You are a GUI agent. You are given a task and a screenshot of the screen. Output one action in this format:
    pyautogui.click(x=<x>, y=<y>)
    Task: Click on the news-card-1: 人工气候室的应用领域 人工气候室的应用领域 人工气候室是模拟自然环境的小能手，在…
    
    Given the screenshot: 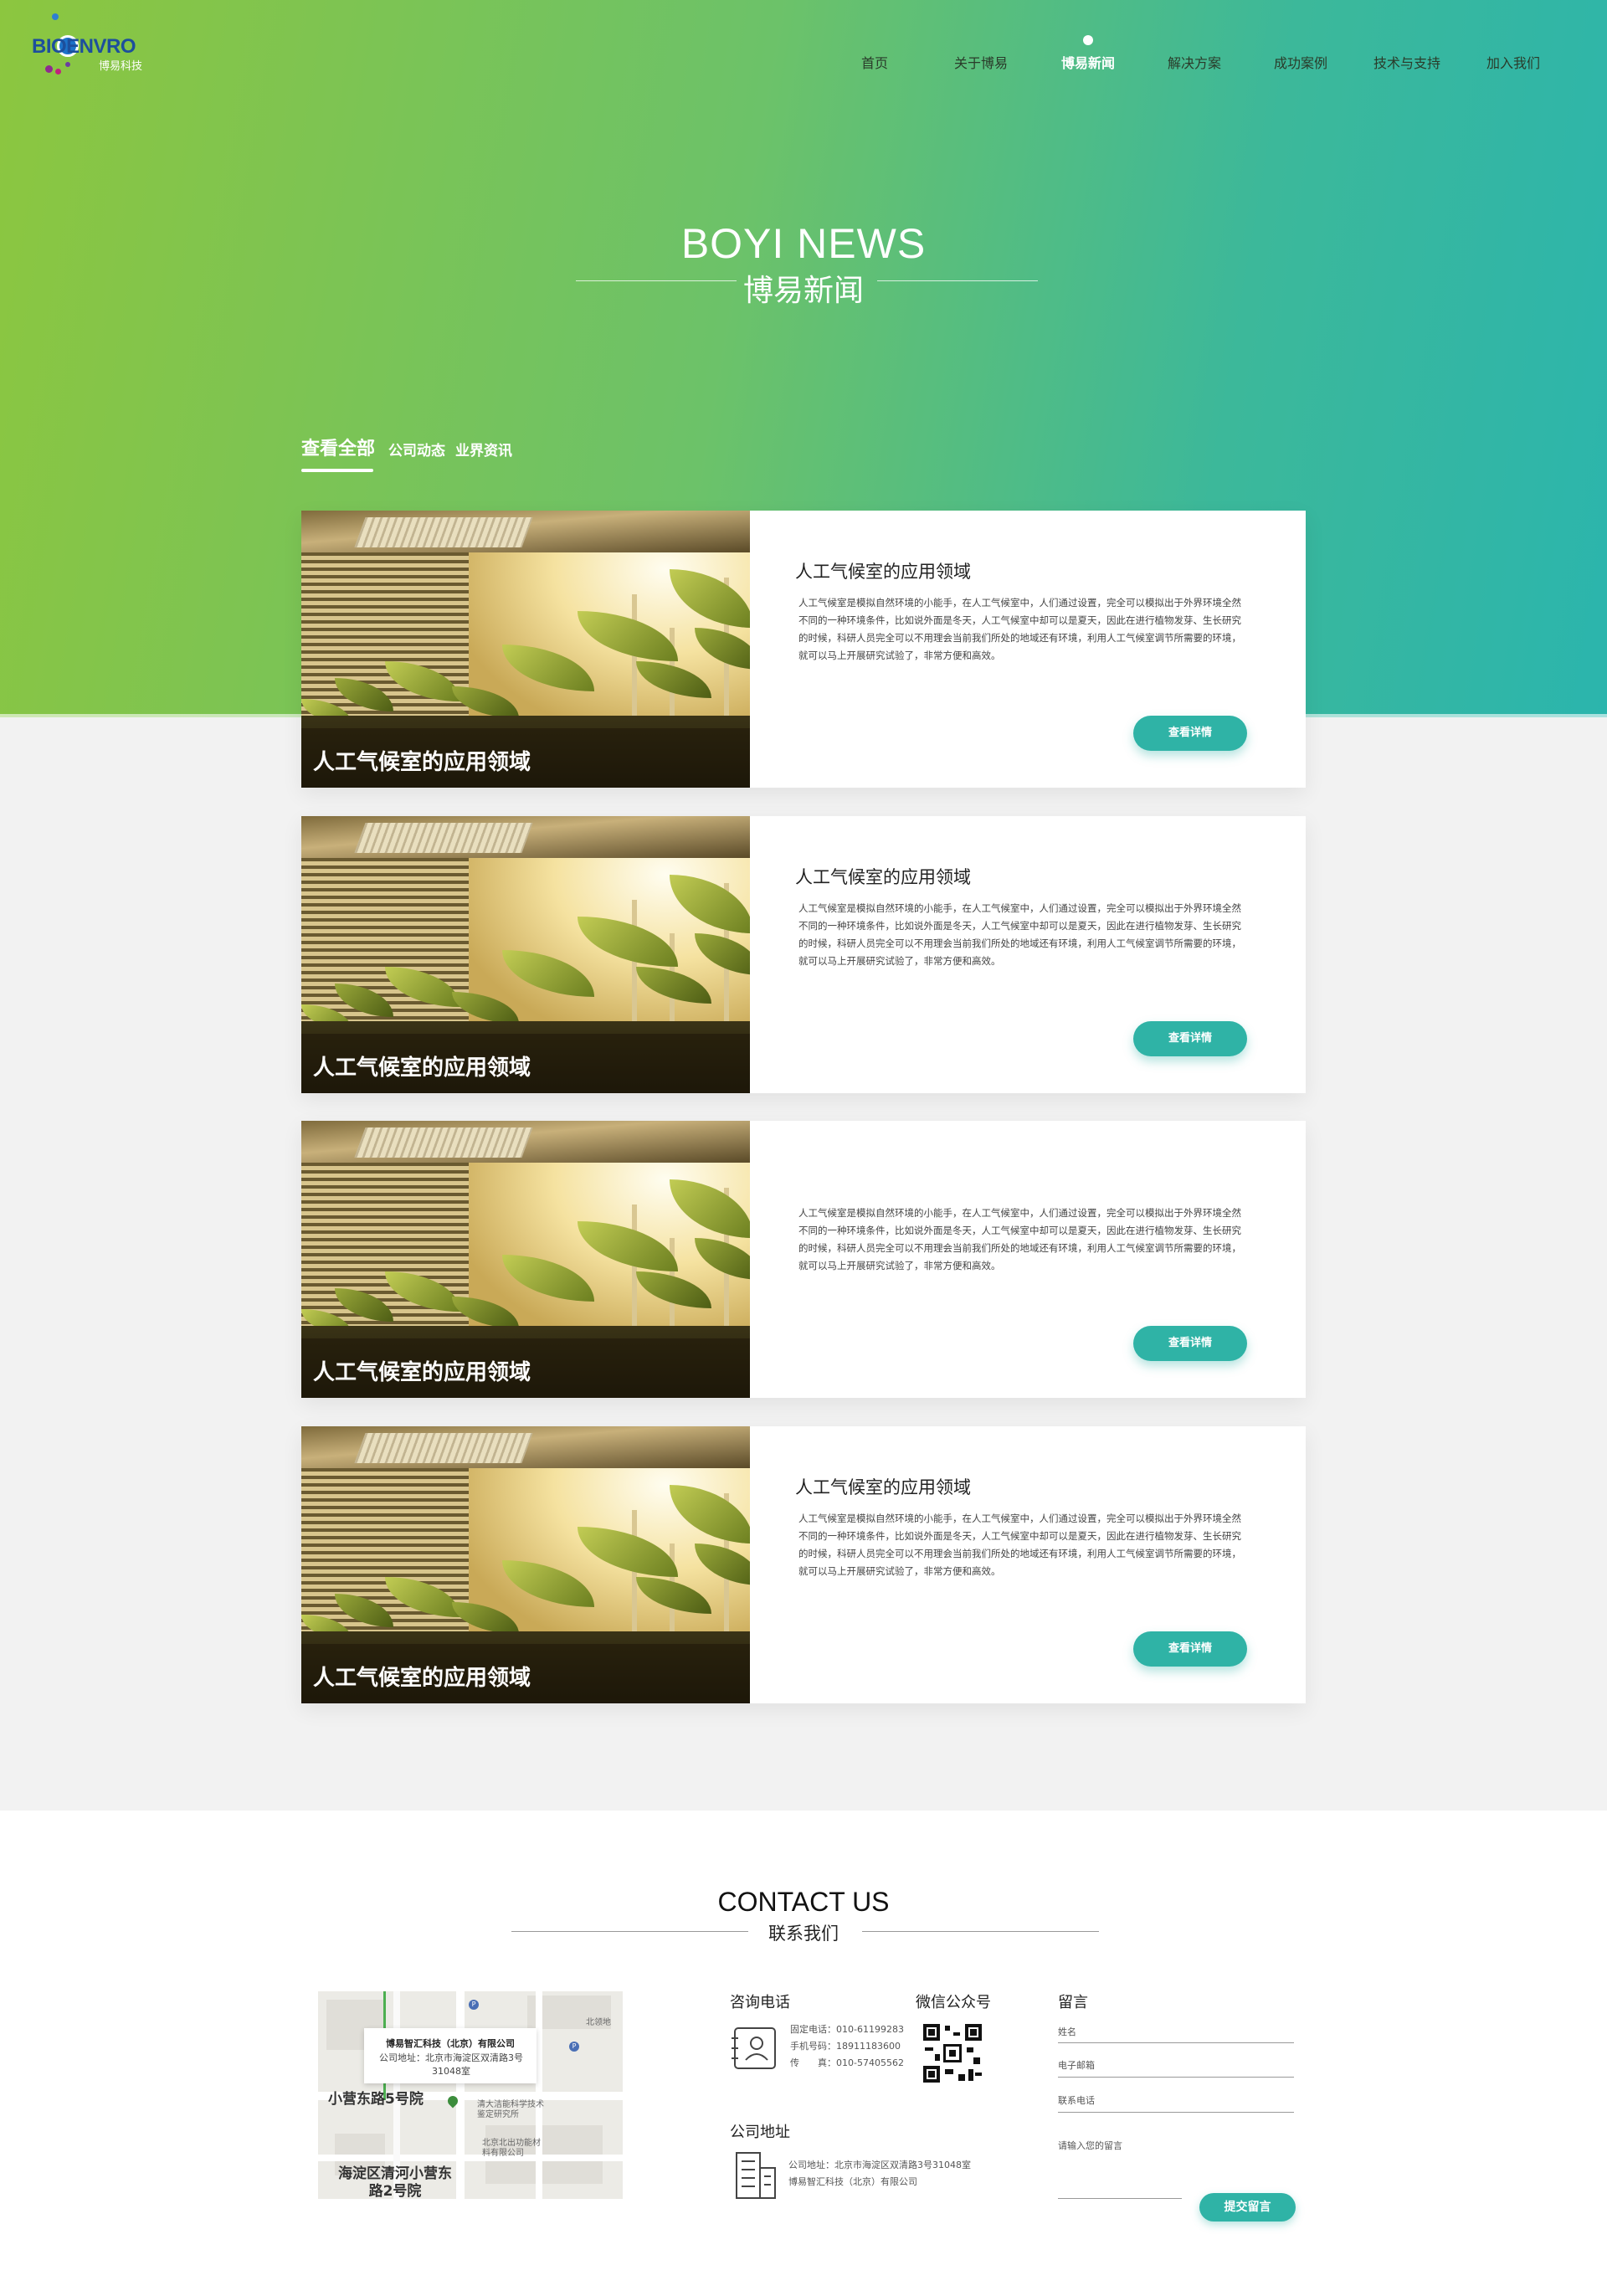 What is the action you would take?
    pyautogui.click(x=803, y=649)
    